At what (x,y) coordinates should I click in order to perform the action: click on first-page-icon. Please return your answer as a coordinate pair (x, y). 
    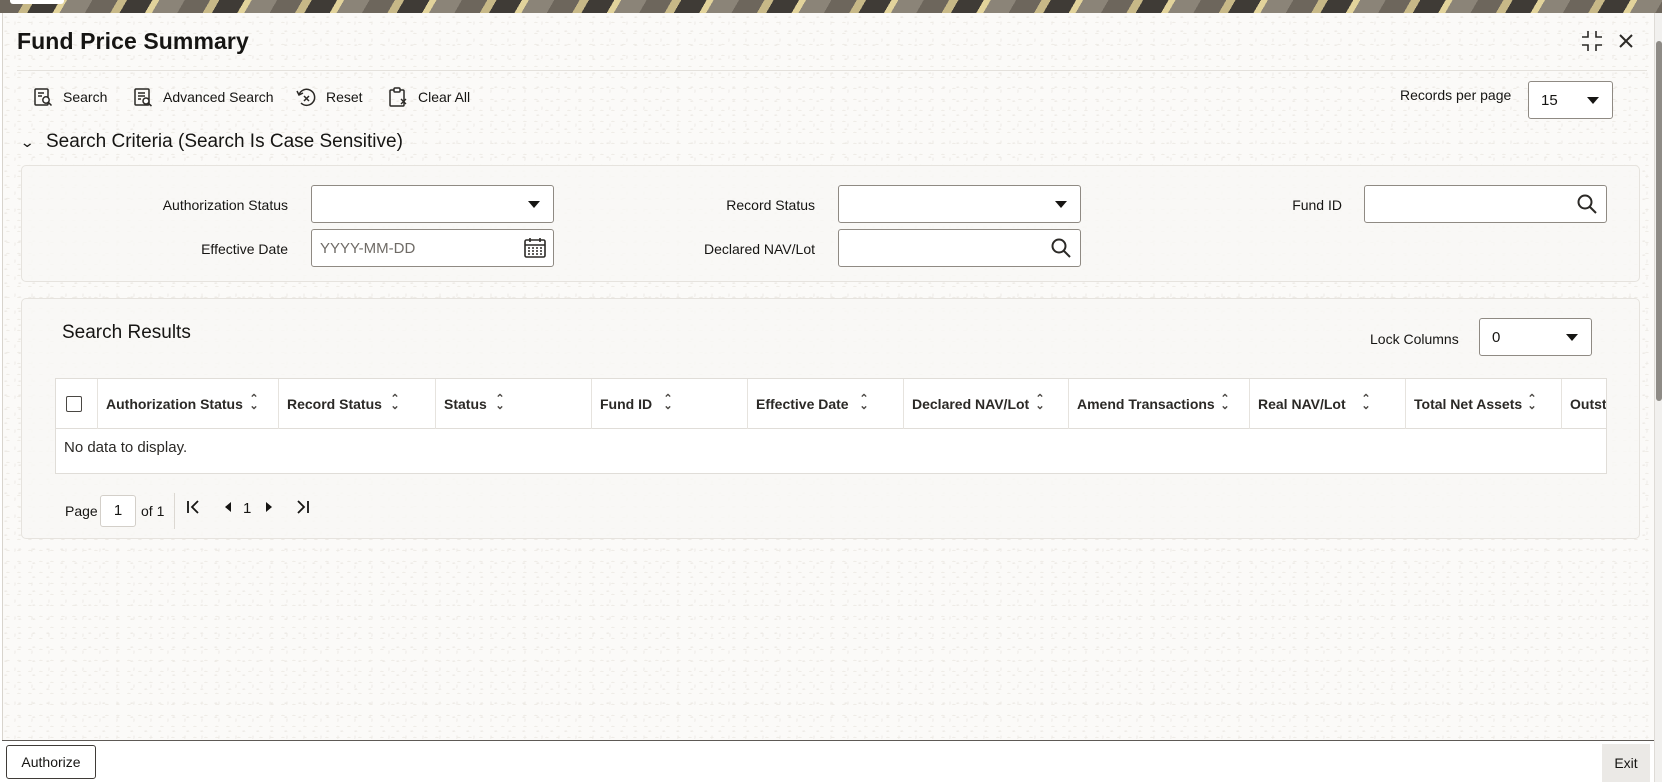
    Looking at the image, I should click on (193, 509).